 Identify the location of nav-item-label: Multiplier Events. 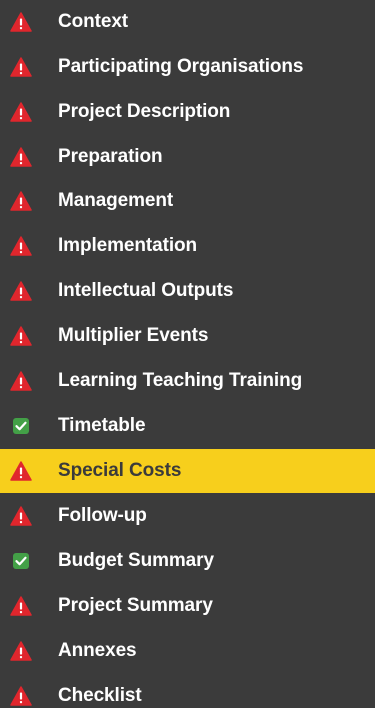
(133, 335).